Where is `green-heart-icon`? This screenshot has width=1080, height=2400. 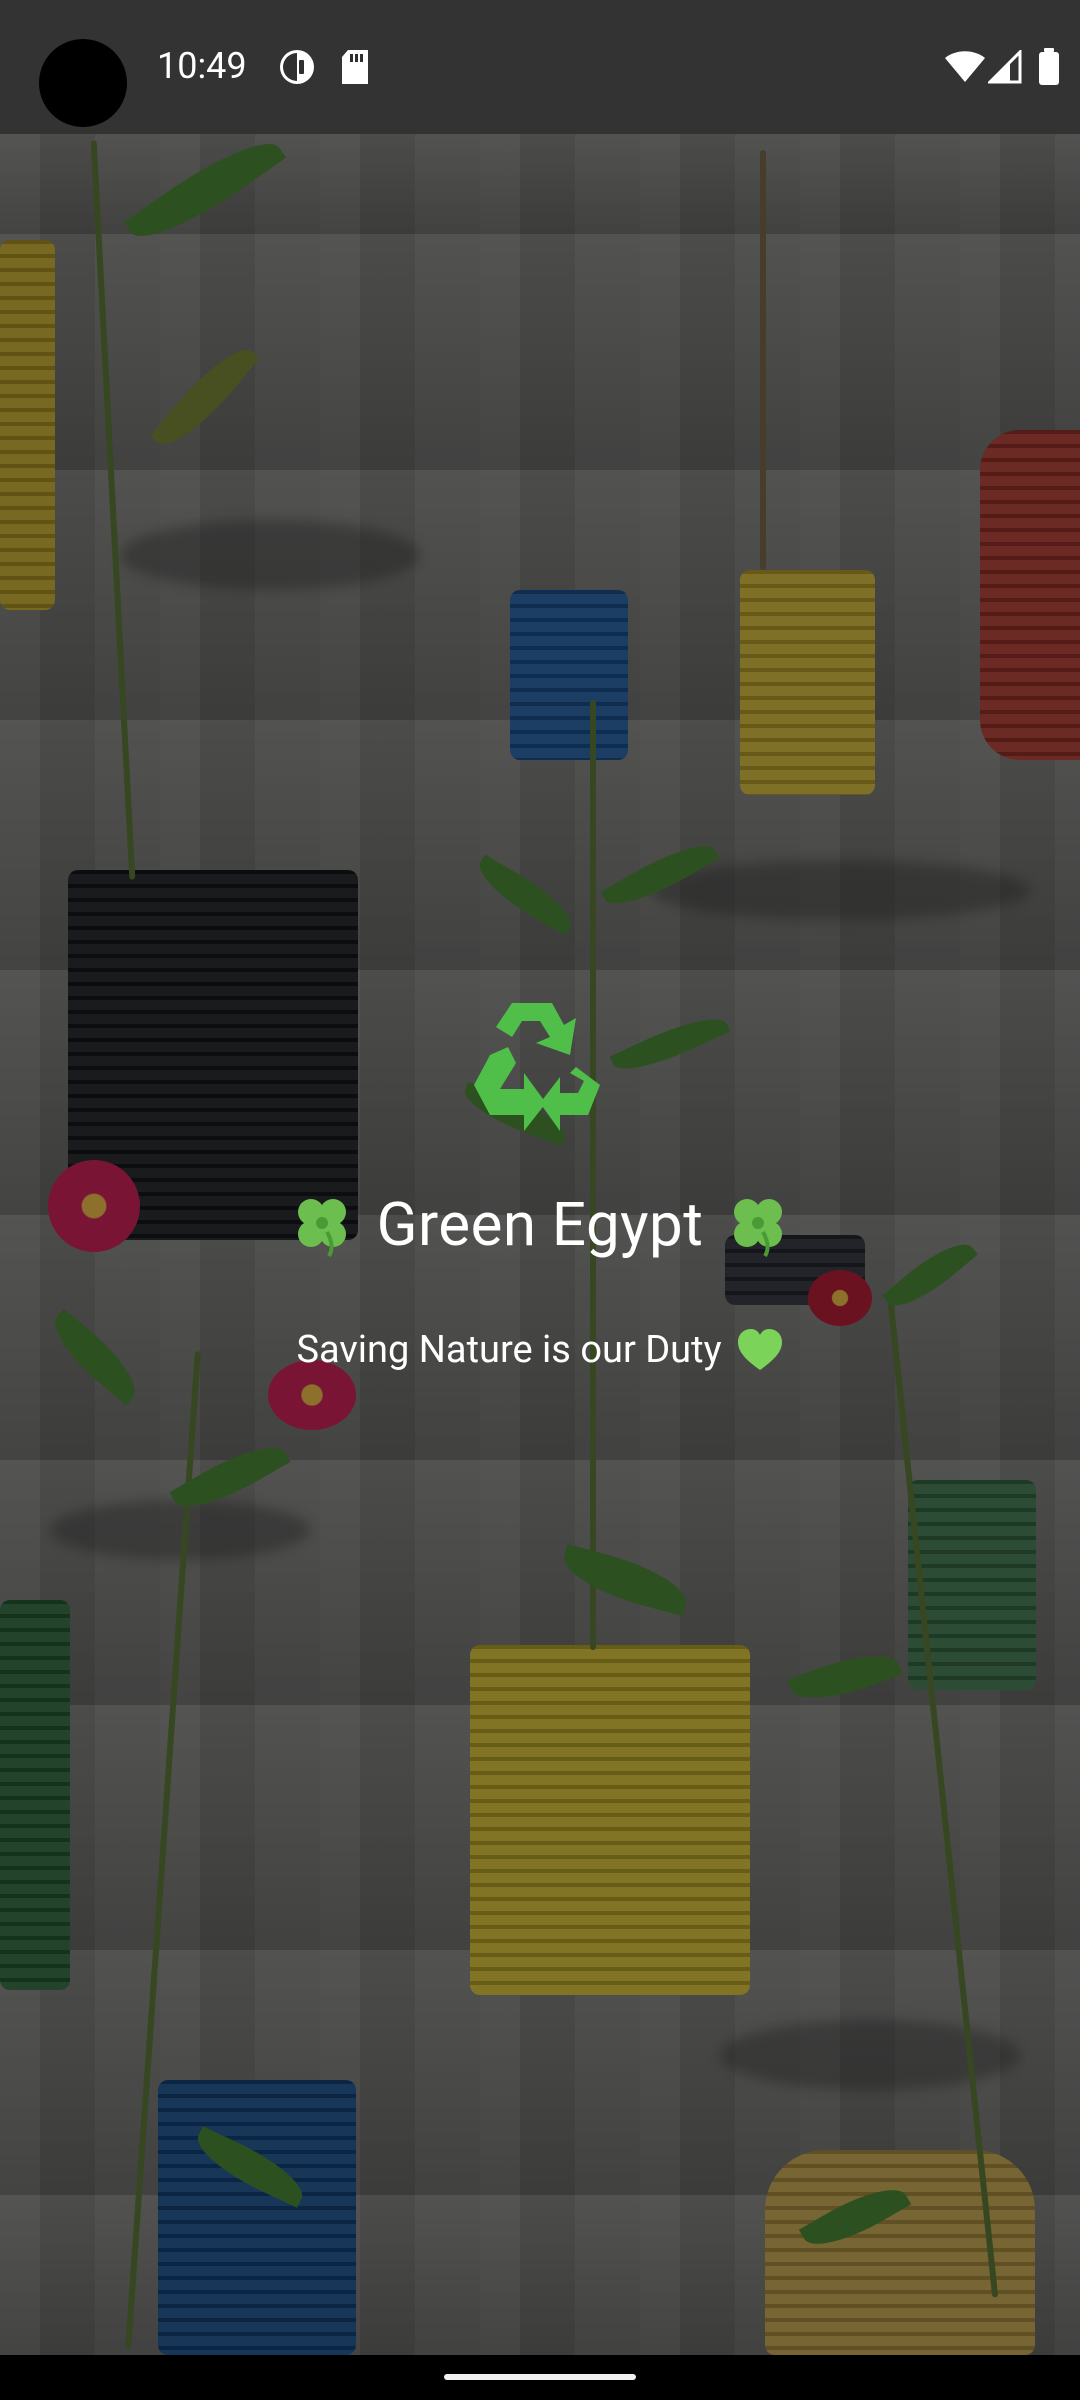
green-heart-icon is located at coordinates (760, 1350).